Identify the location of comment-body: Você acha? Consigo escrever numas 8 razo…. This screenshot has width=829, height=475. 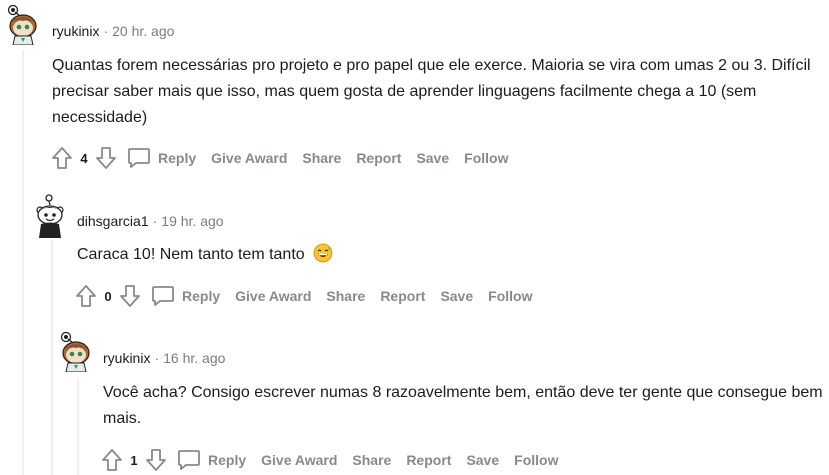
(463, 406).